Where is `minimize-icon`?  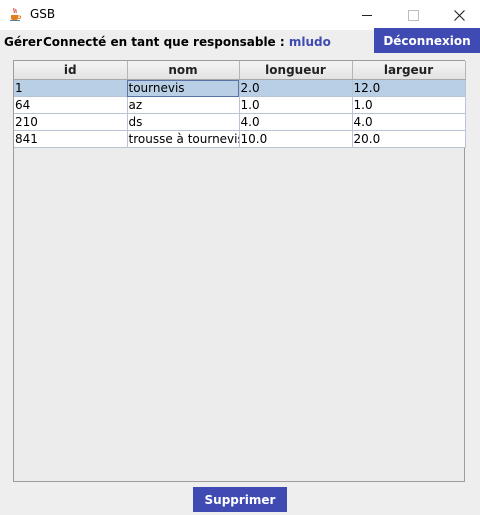 minimize-icon is located at coordinates (367, 15).